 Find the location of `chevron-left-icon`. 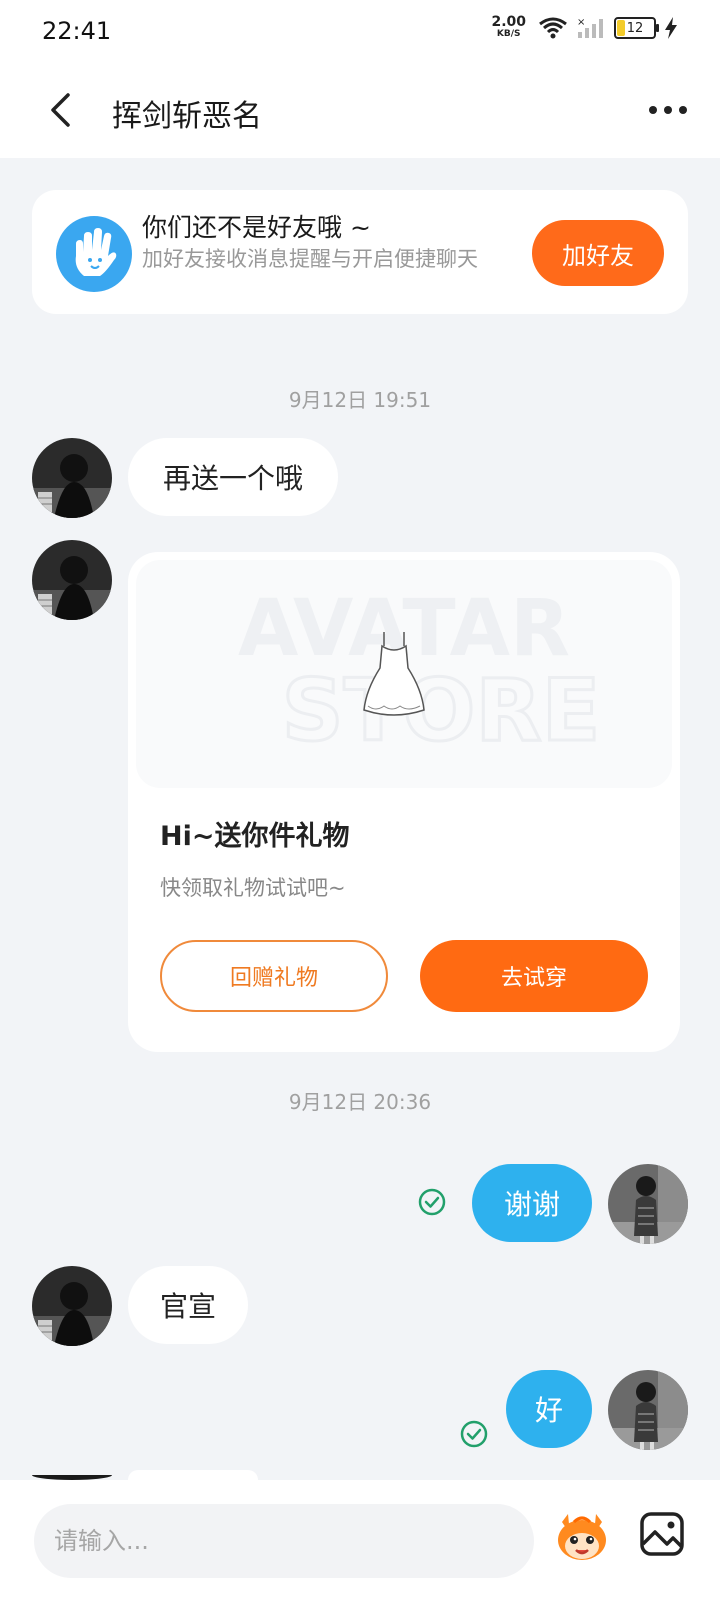

chevron-left-icon is located at coordinates (60, 110).